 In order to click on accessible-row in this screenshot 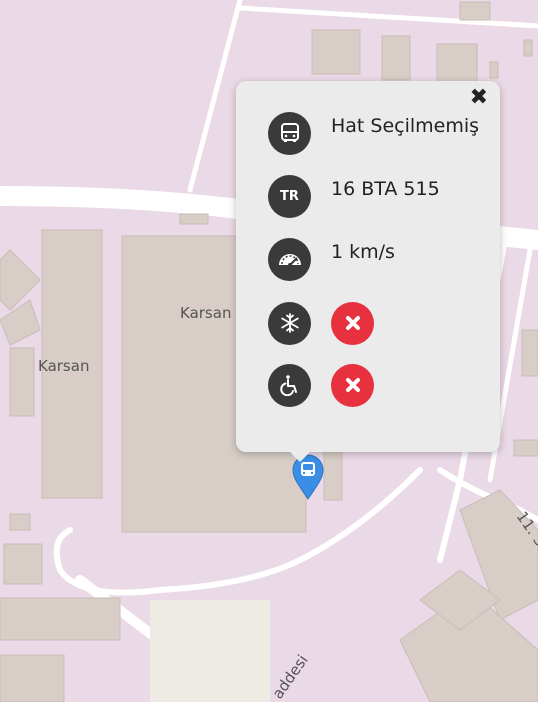, I will do `click(321, 385)`.